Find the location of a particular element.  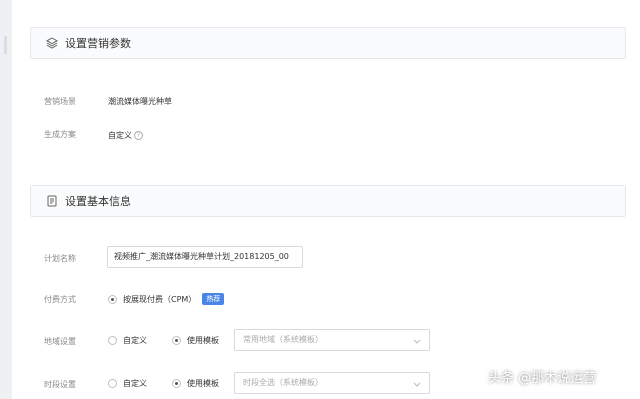

region-template-select: 常用地域（系统模板） is located at coordinates (332, 340).